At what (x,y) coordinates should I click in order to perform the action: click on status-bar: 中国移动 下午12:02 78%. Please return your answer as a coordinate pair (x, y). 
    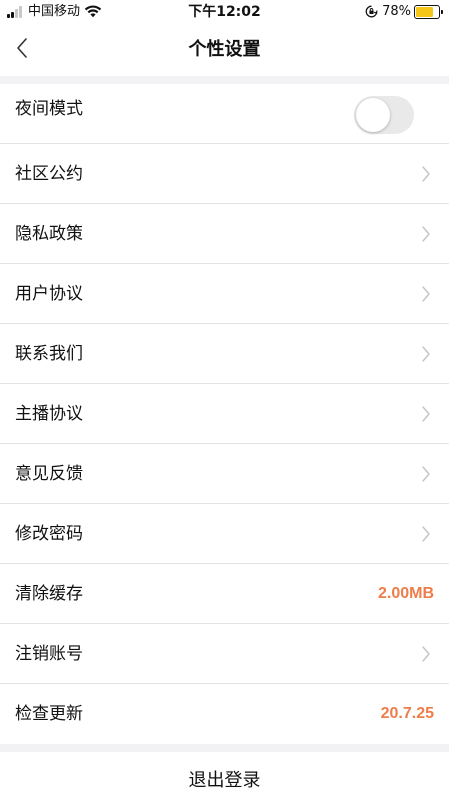
    Looking at the image, I should click on (224, 12).